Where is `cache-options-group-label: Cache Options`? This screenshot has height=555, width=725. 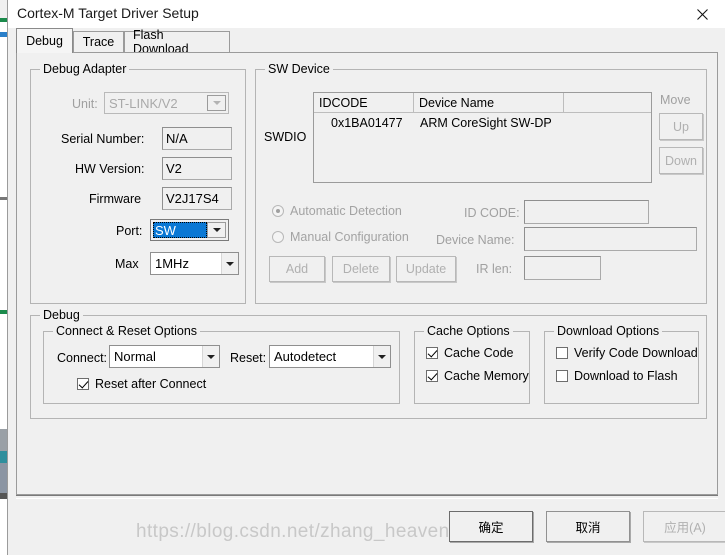 cache-options-group-label: Cache Options is located at coordinates (468, 331).